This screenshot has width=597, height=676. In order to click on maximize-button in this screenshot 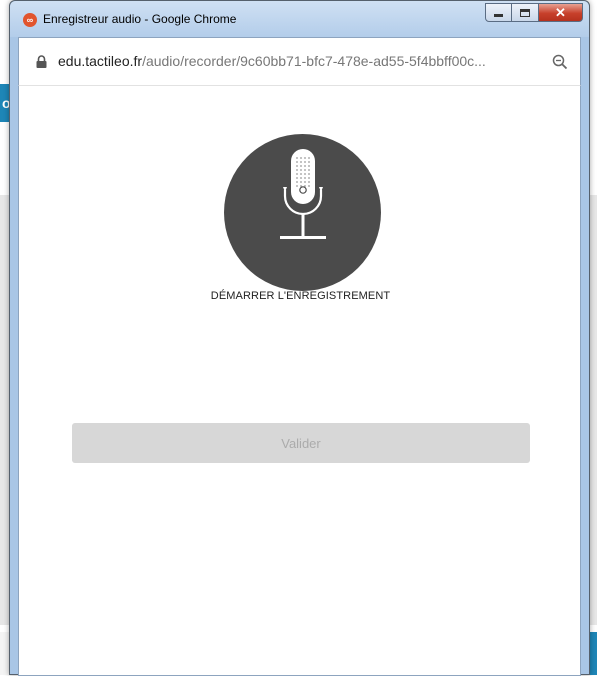, I will do `click(525, 12)`.